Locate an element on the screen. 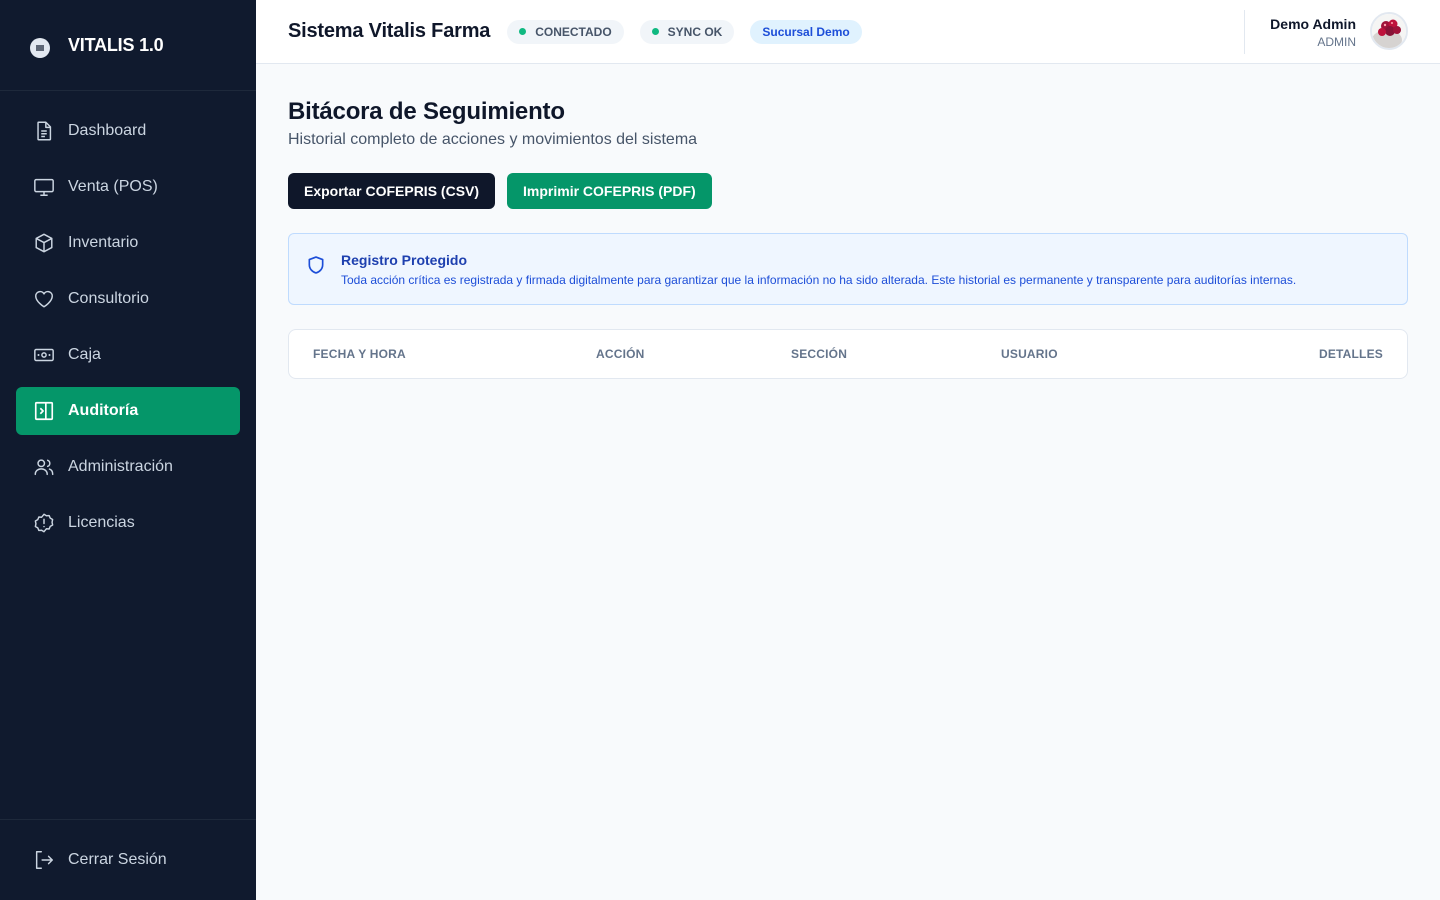 Image resolution: width=1440 pixels, height=900 pixels. sidebar-item-consultorio: Consultorio is located at coordinates (128, 299).